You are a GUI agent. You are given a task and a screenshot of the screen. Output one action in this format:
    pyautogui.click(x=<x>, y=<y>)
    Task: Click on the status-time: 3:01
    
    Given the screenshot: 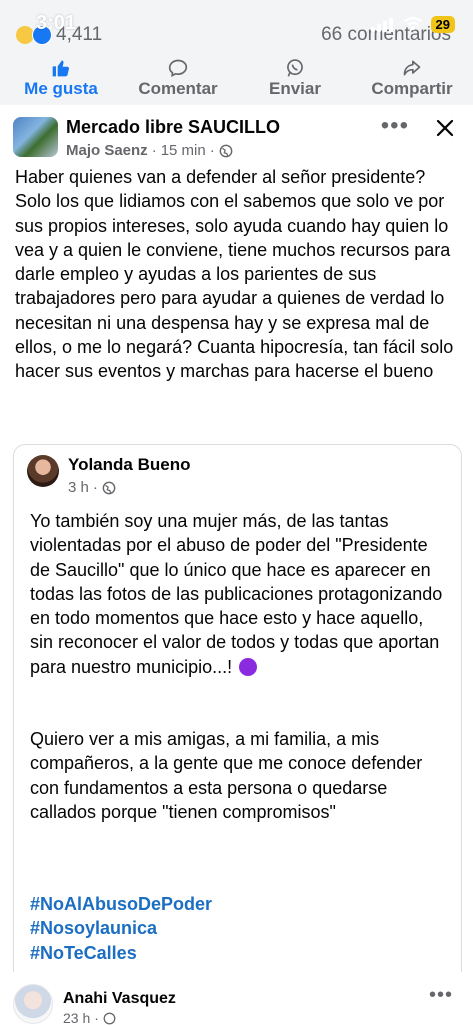 What is the action you would take?
    pyautogui.click(x=56, y=23)
    